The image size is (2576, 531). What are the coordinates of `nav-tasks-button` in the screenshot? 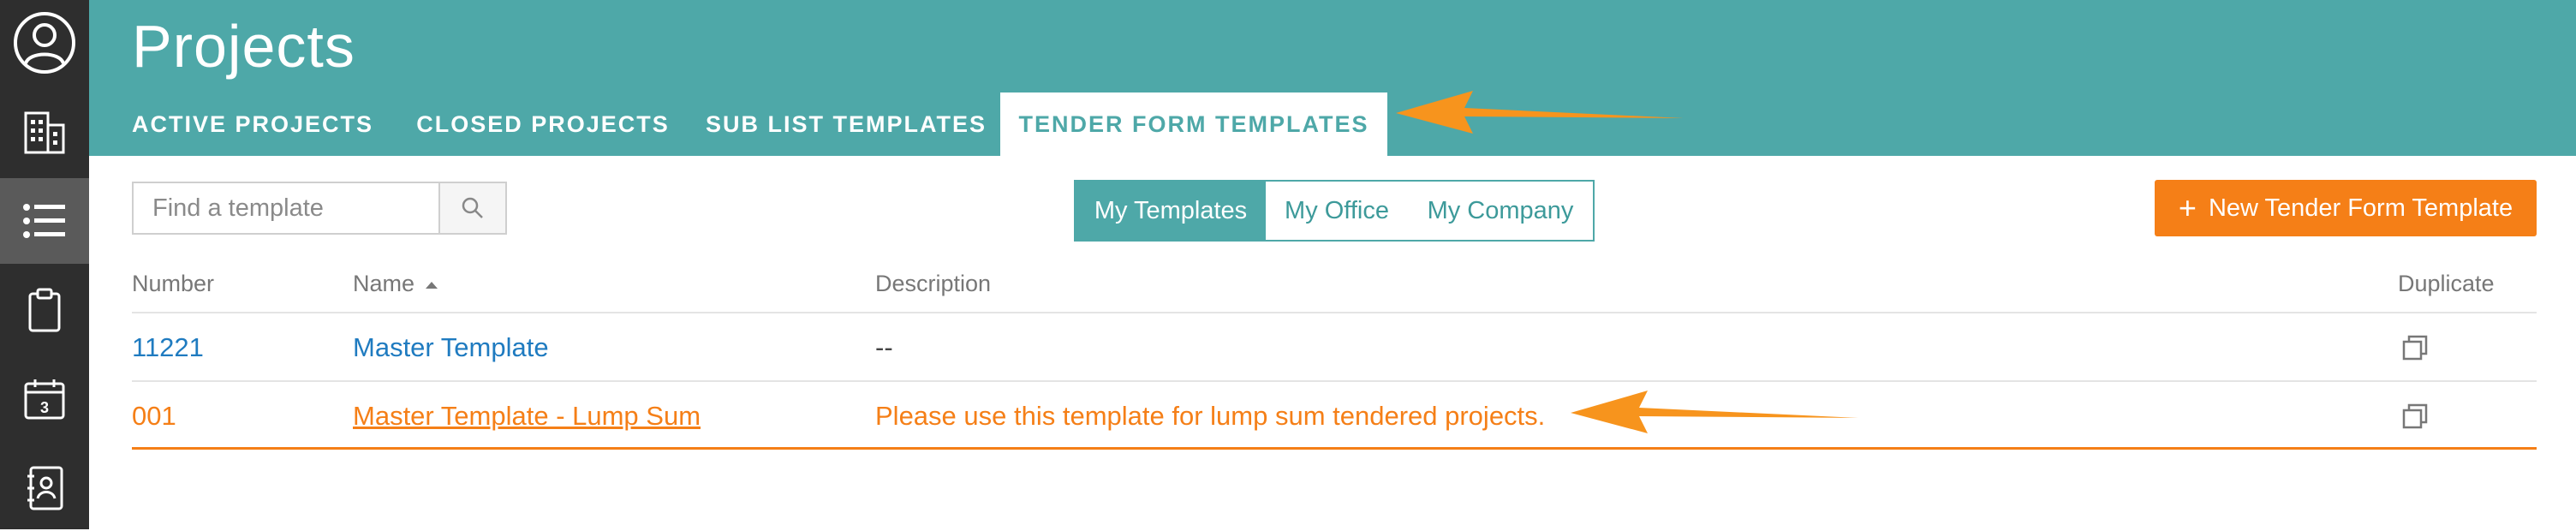 It's located at (44, 310).